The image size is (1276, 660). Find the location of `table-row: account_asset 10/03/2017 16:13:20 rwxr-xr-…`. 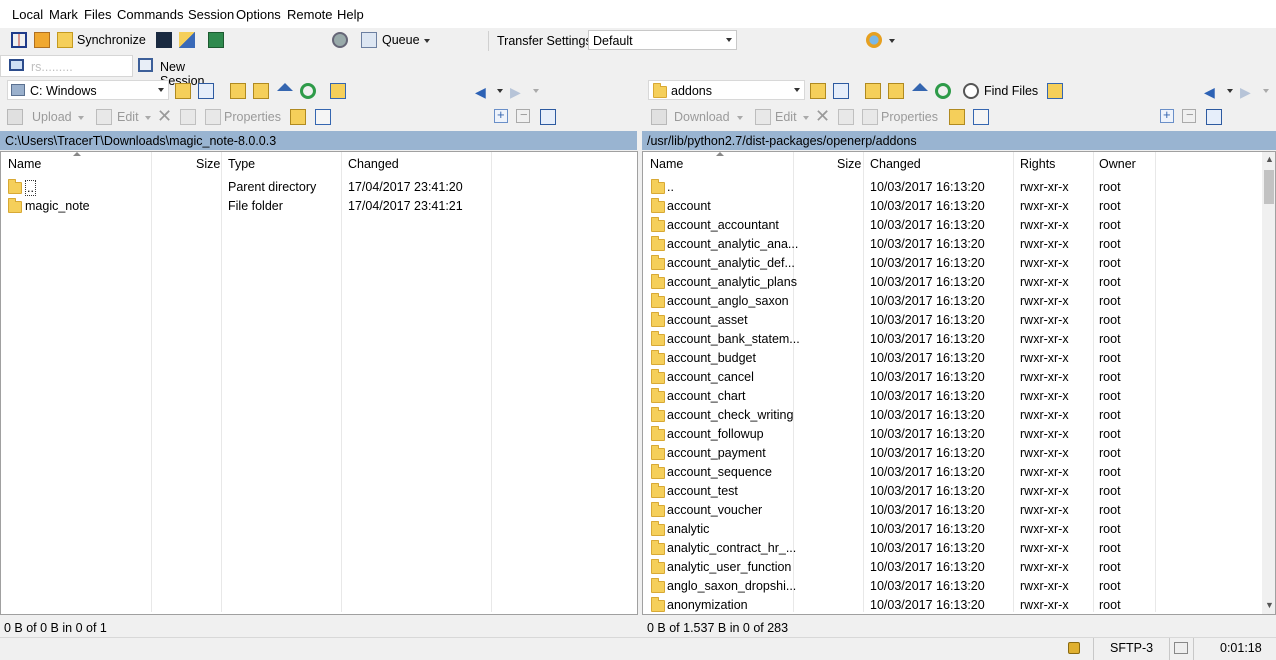

table-row: account_asset 10/03/2017 16:13:20 rwxr-xr-… is located at coordinates (952, 320).